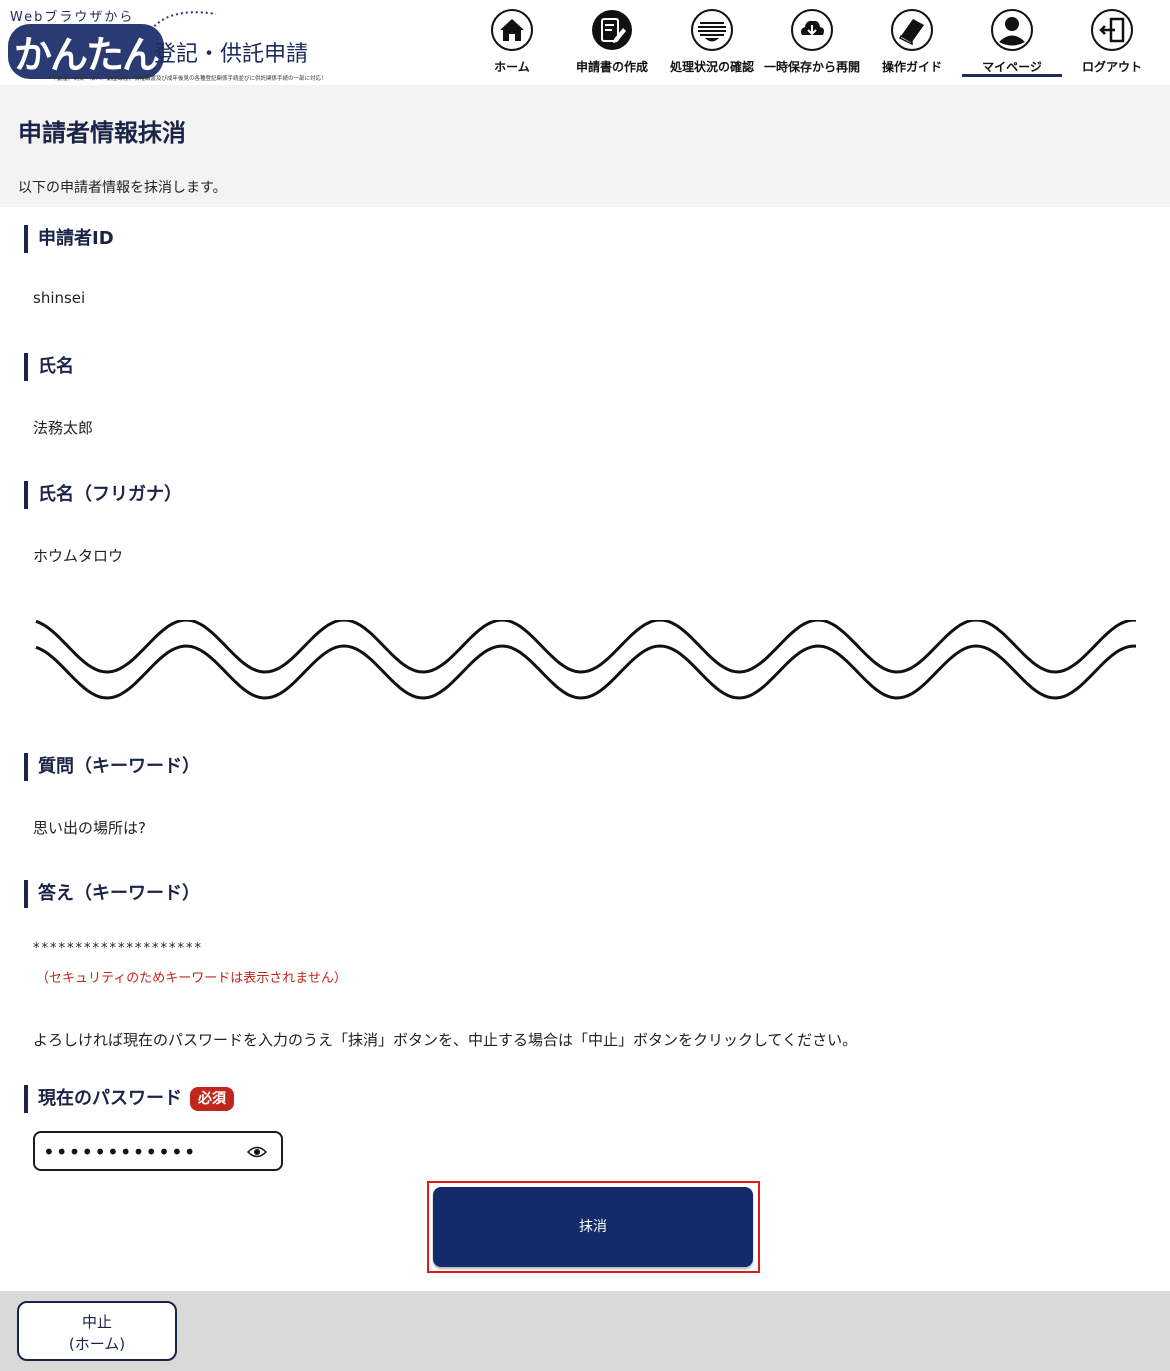  Describe the element at coordinates (593, 1227) in the screenshot. I see `delete-button: 抹消` at that location.